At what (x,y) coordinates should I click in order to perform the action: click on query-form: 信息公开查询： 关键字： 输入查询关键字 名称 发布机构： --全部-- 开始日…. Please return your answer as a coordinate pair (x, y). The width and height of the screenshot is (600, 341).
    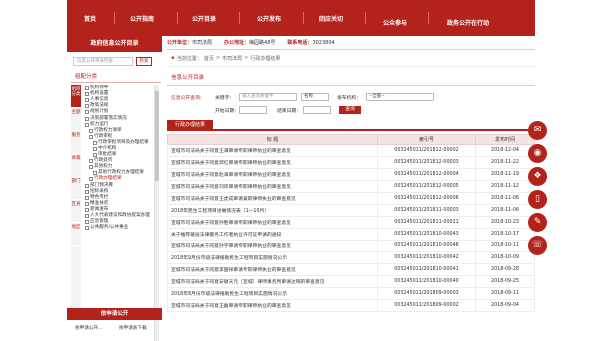
    Looking at the image, I should click on (351, 102).